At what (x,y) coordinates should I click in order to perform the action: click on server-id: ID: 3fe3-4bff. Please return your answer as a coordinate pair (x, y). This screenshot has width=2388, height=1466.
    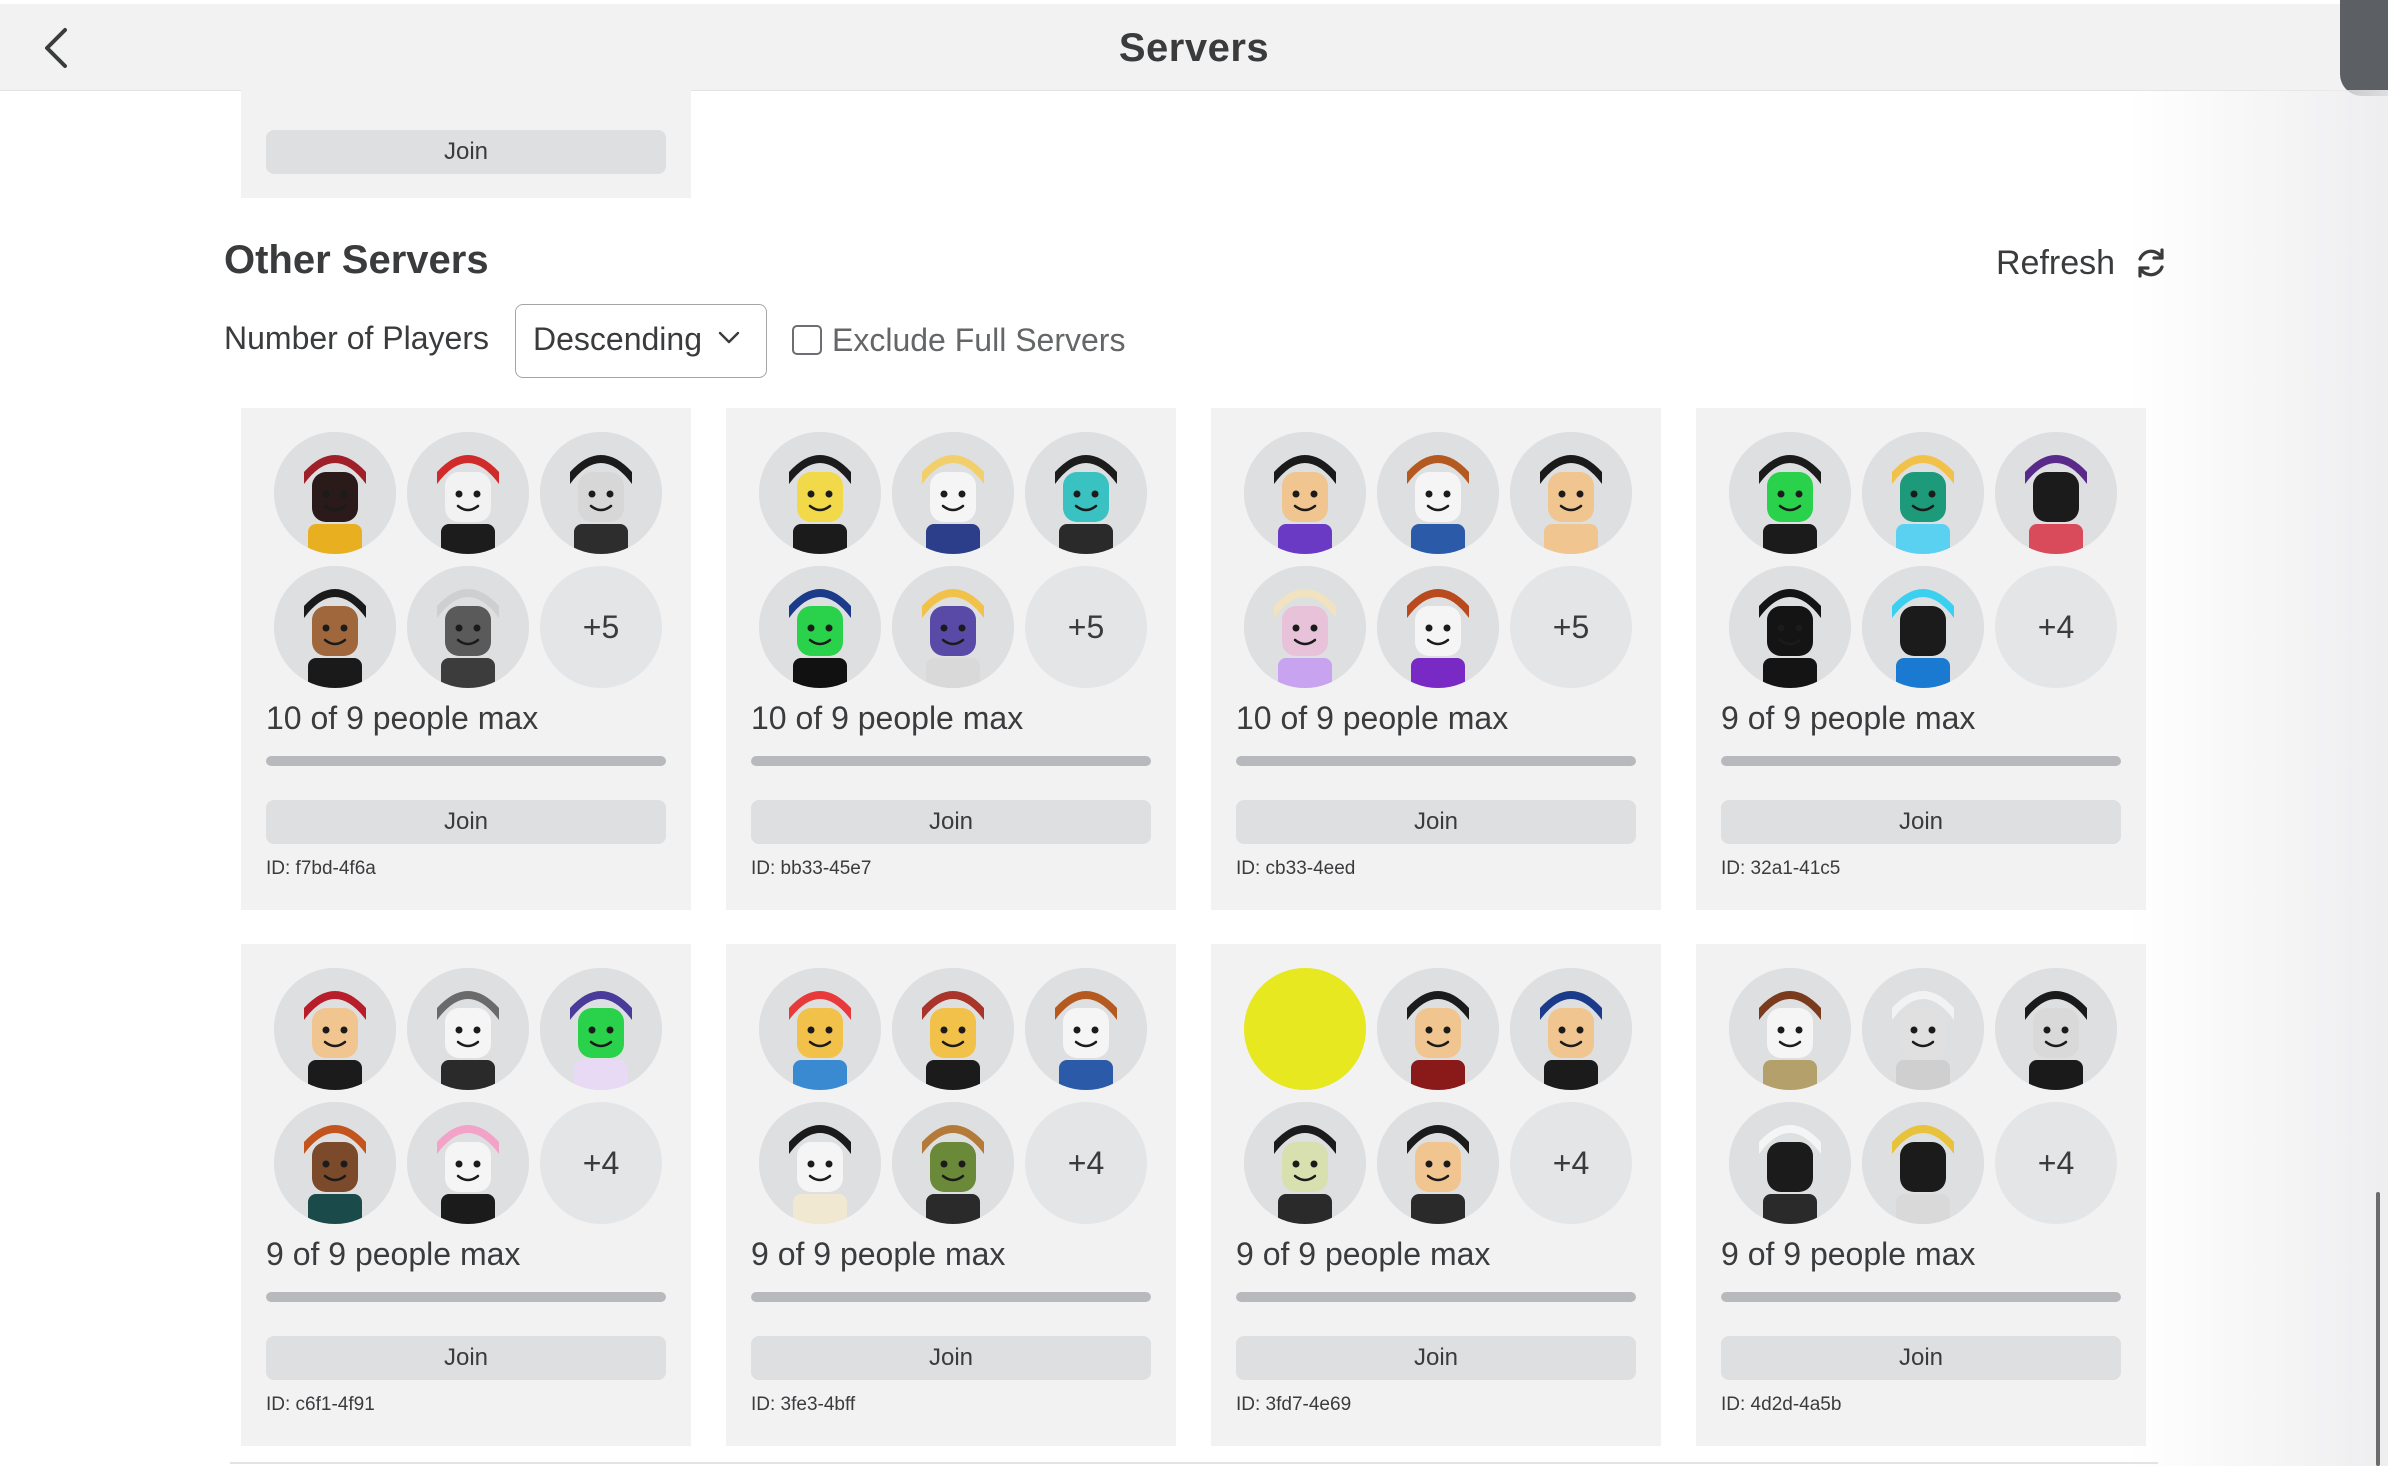
    Looking at the image, I should click on (803, 1404).